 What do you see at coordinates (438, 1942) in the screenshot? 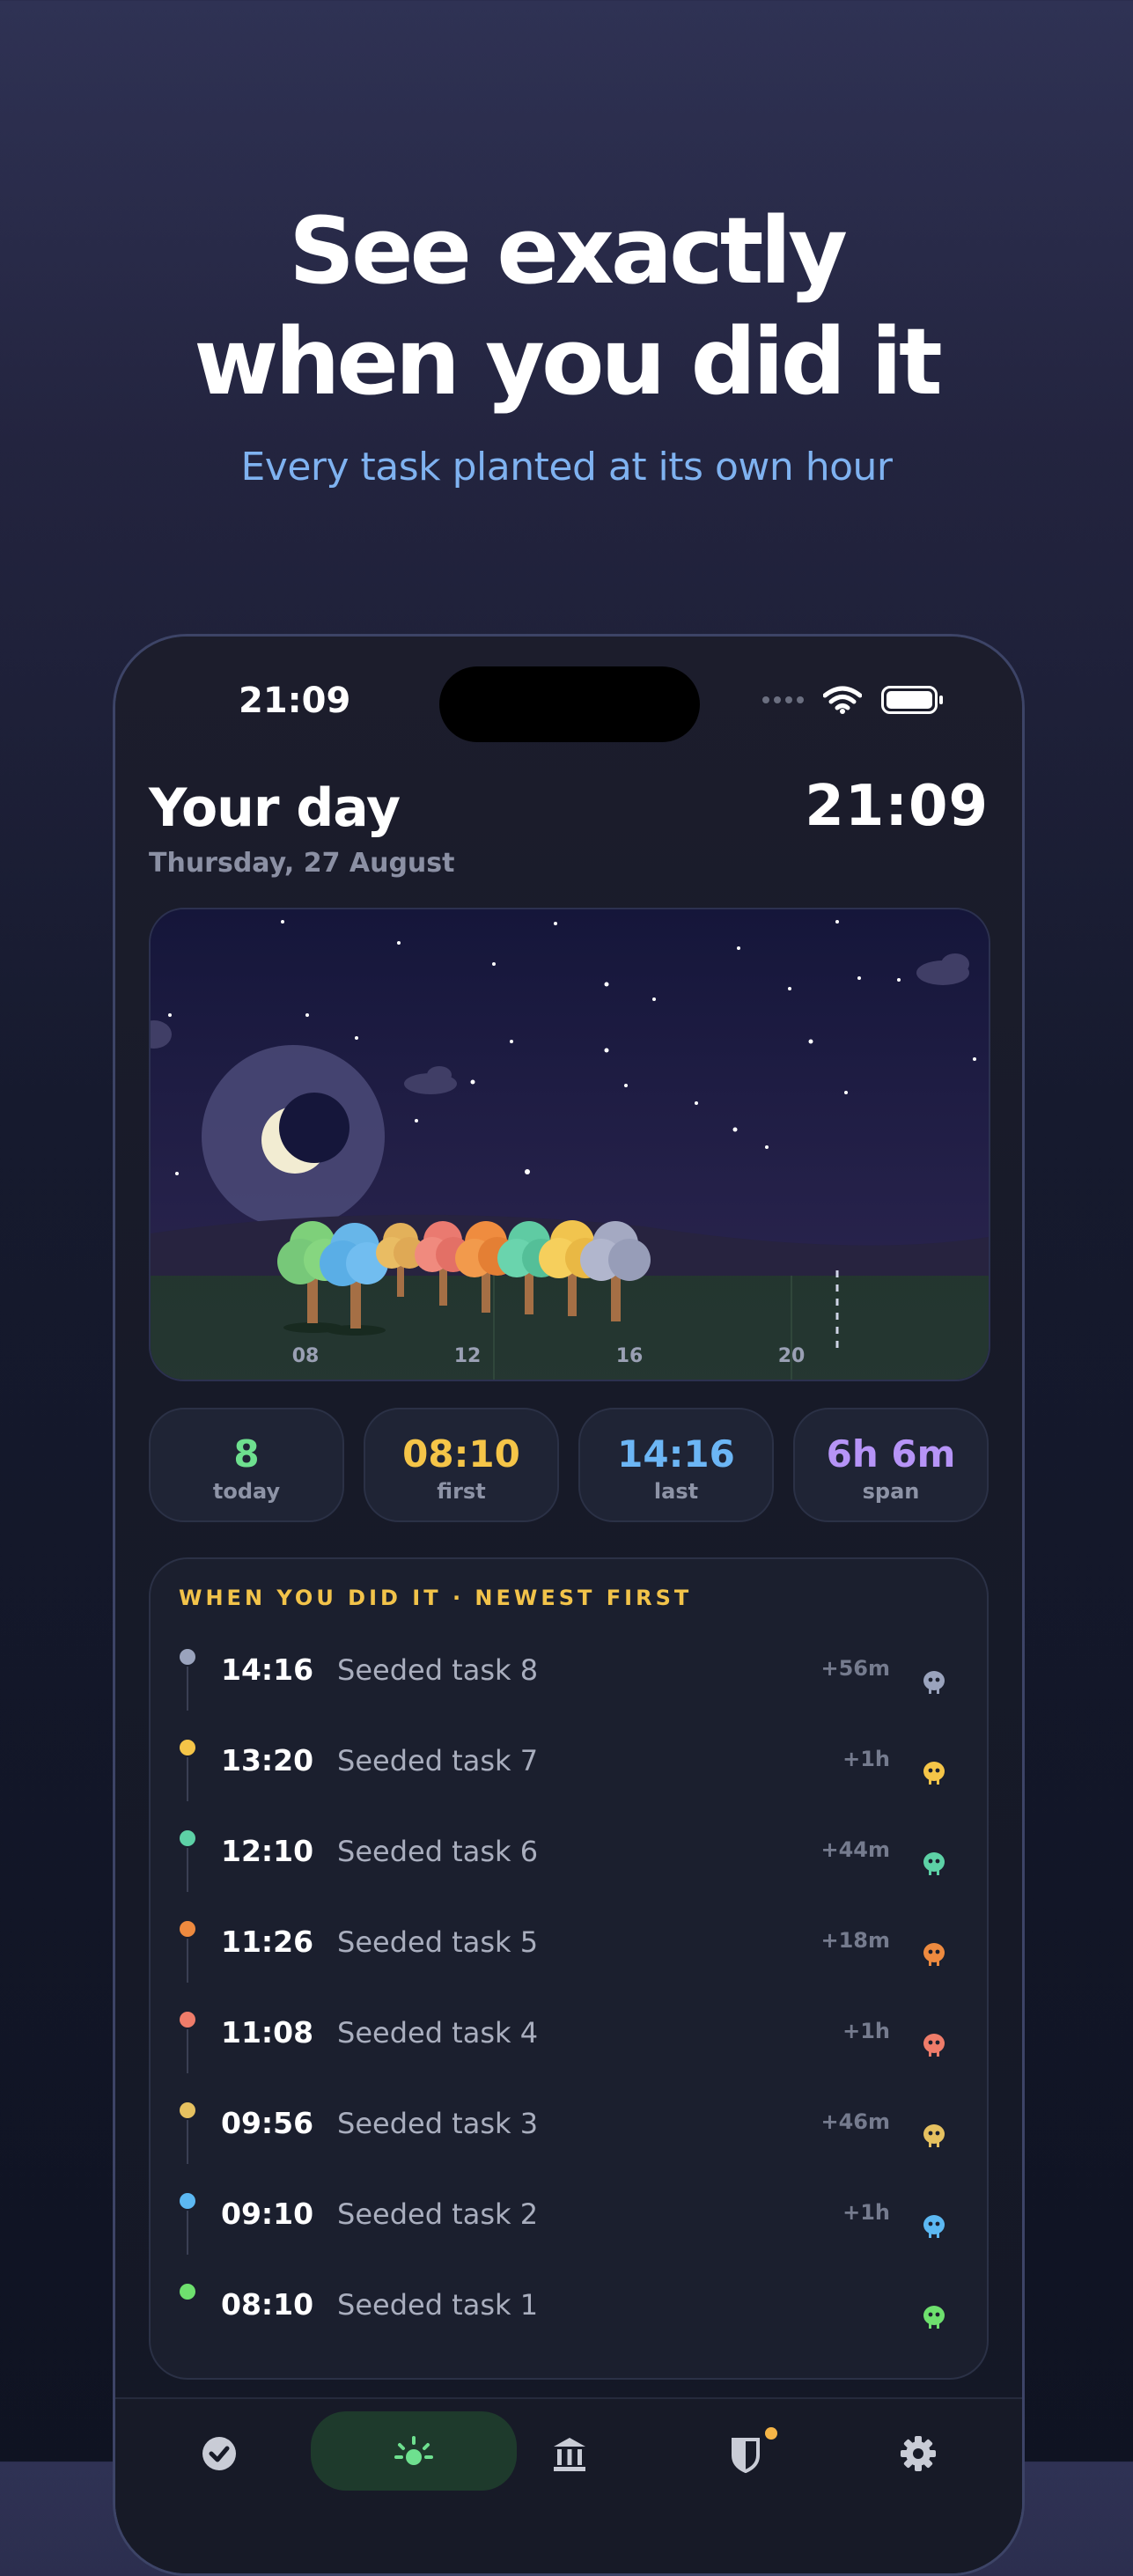
I see `row-label: Seeded task 5` at bounding box center [438, 1942].